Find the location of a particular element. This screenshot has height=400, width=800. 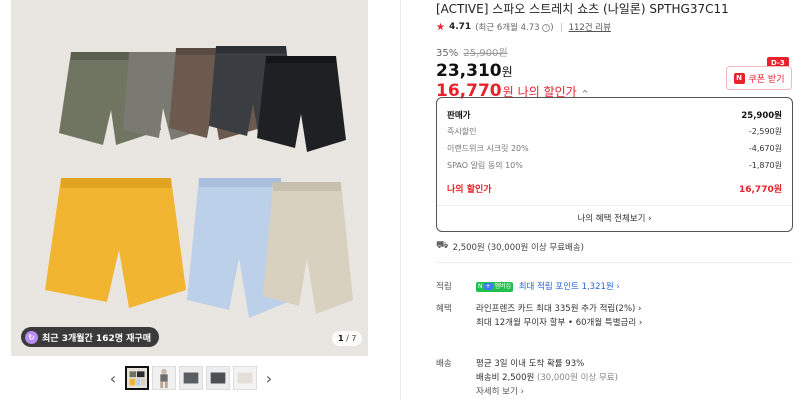

shipping-summary-text: 2,500원 (30,000원 이상 무료배송) is located at coordinates (518, 247).